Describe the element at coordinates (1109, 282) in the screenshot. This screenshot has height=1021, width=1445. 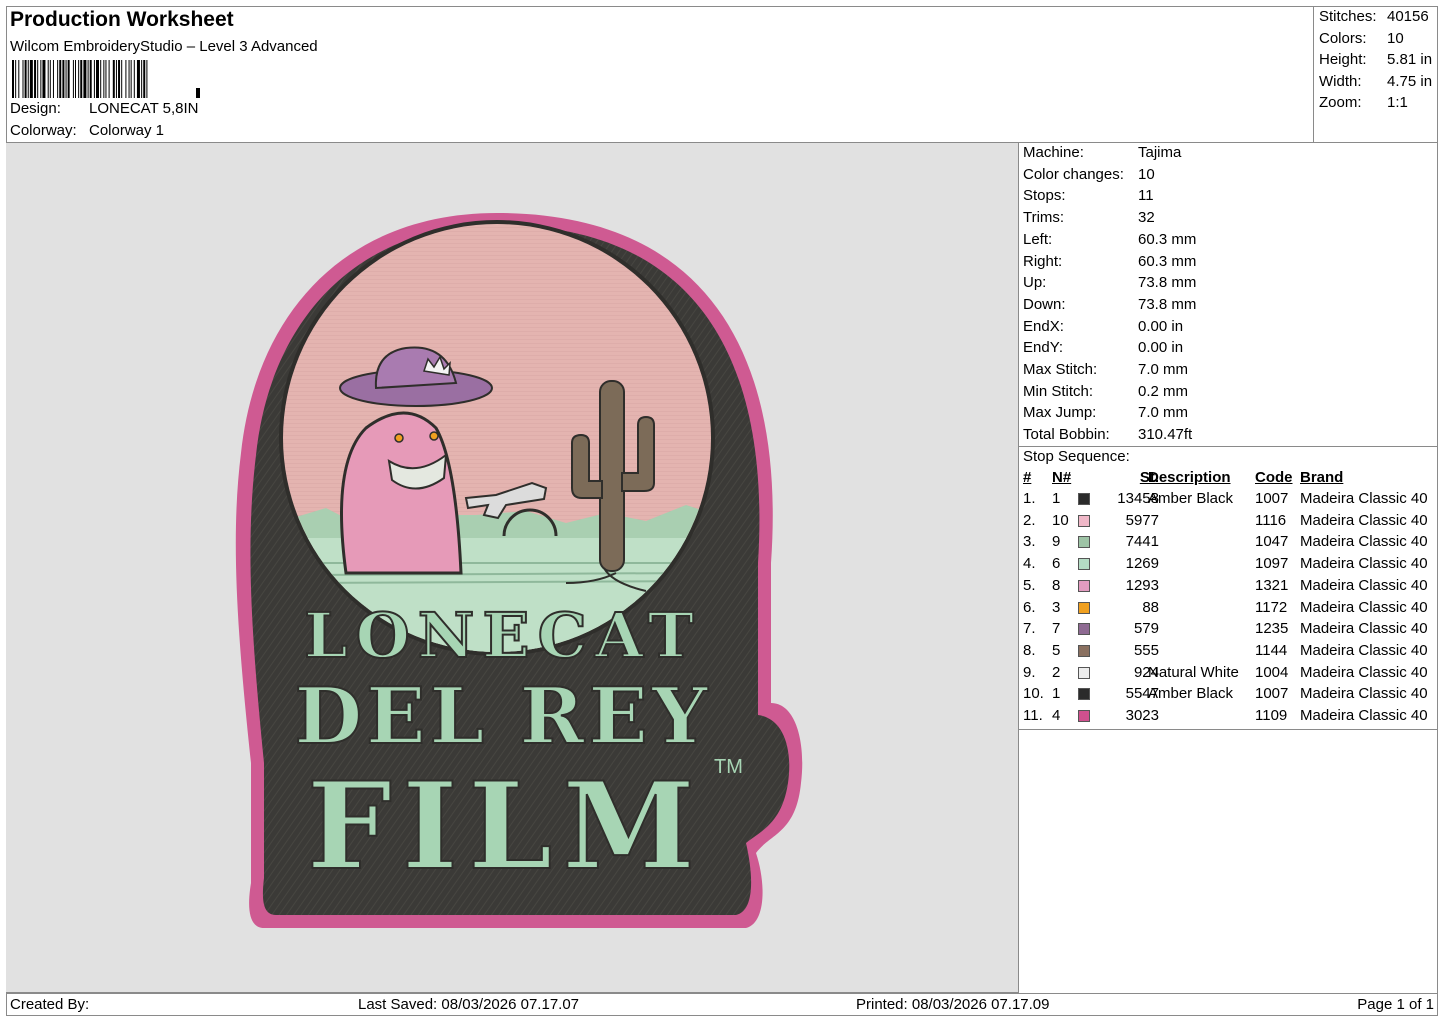
I see `property-row: Up: 73.8 mm` at that location.